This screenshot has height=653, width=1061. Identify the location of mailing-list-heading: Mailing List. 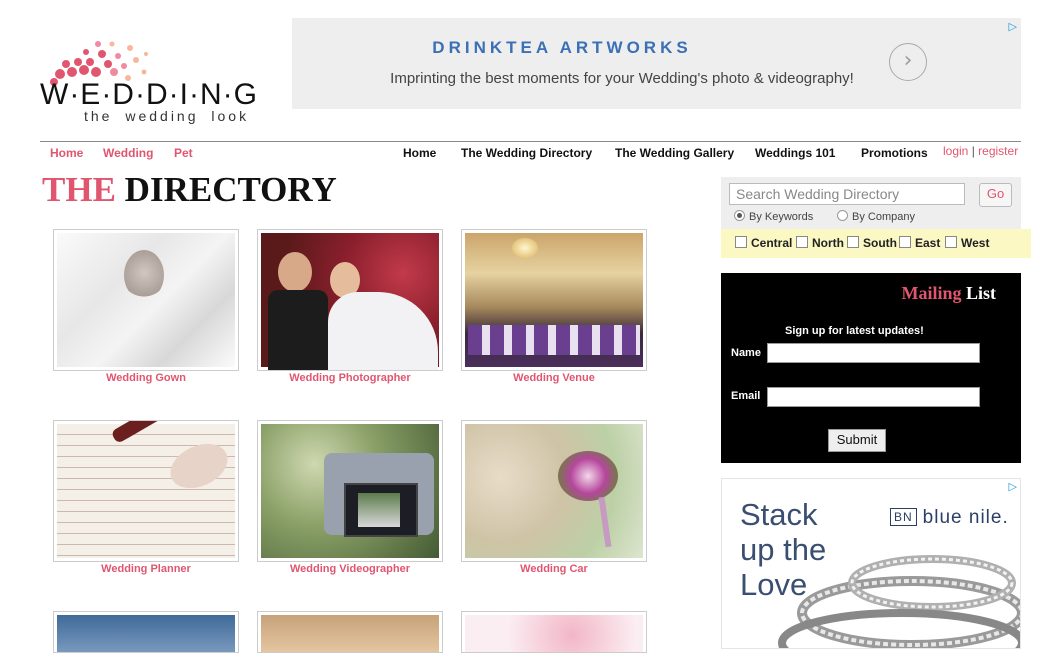
(948, 293).